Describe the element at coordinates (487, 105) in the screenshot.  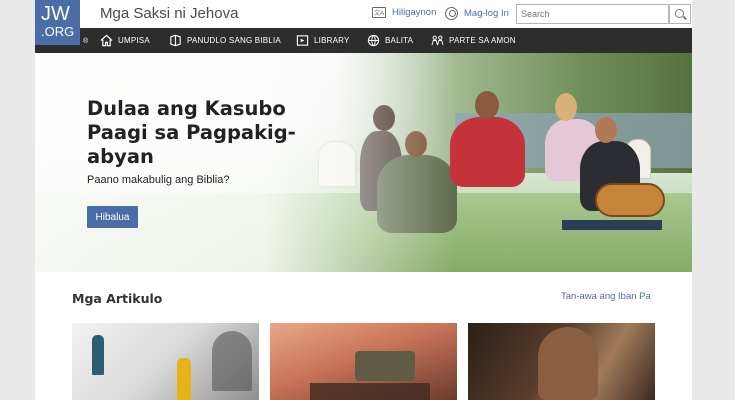
I see `hero-person-3-head` at that location.